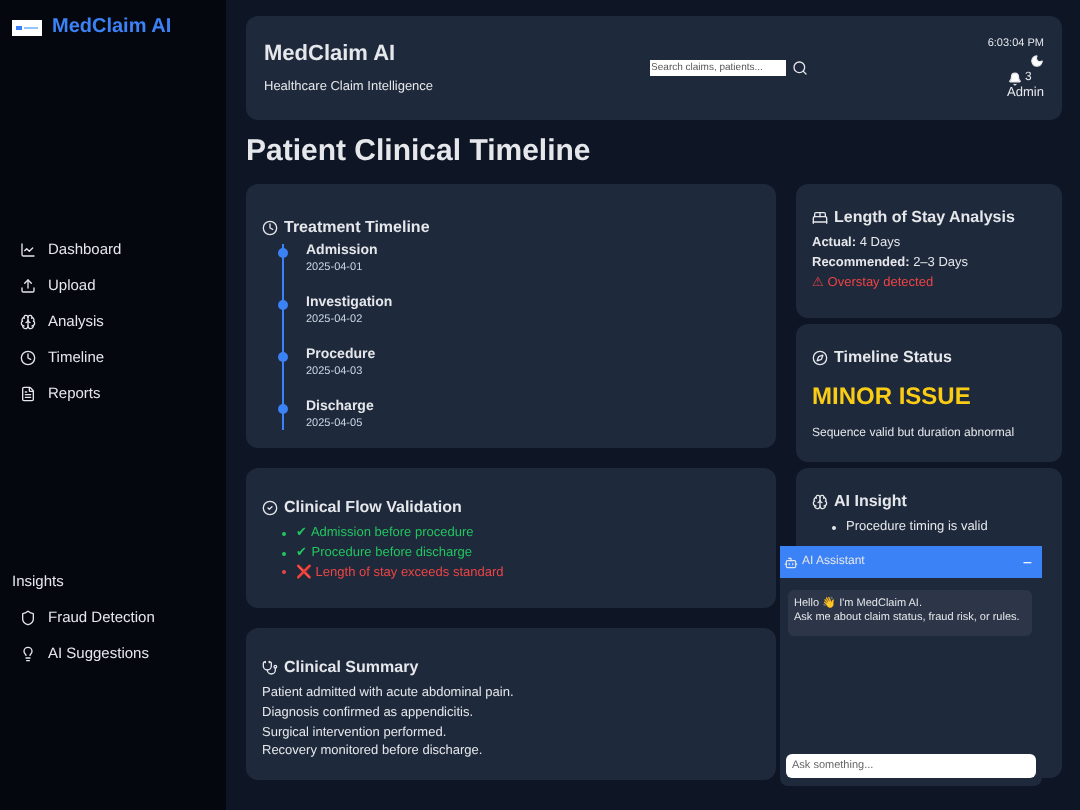  What do you see at coordinates (28, 393) in the screenshot?
I see `document-icon` at bounding box center [28, 393].